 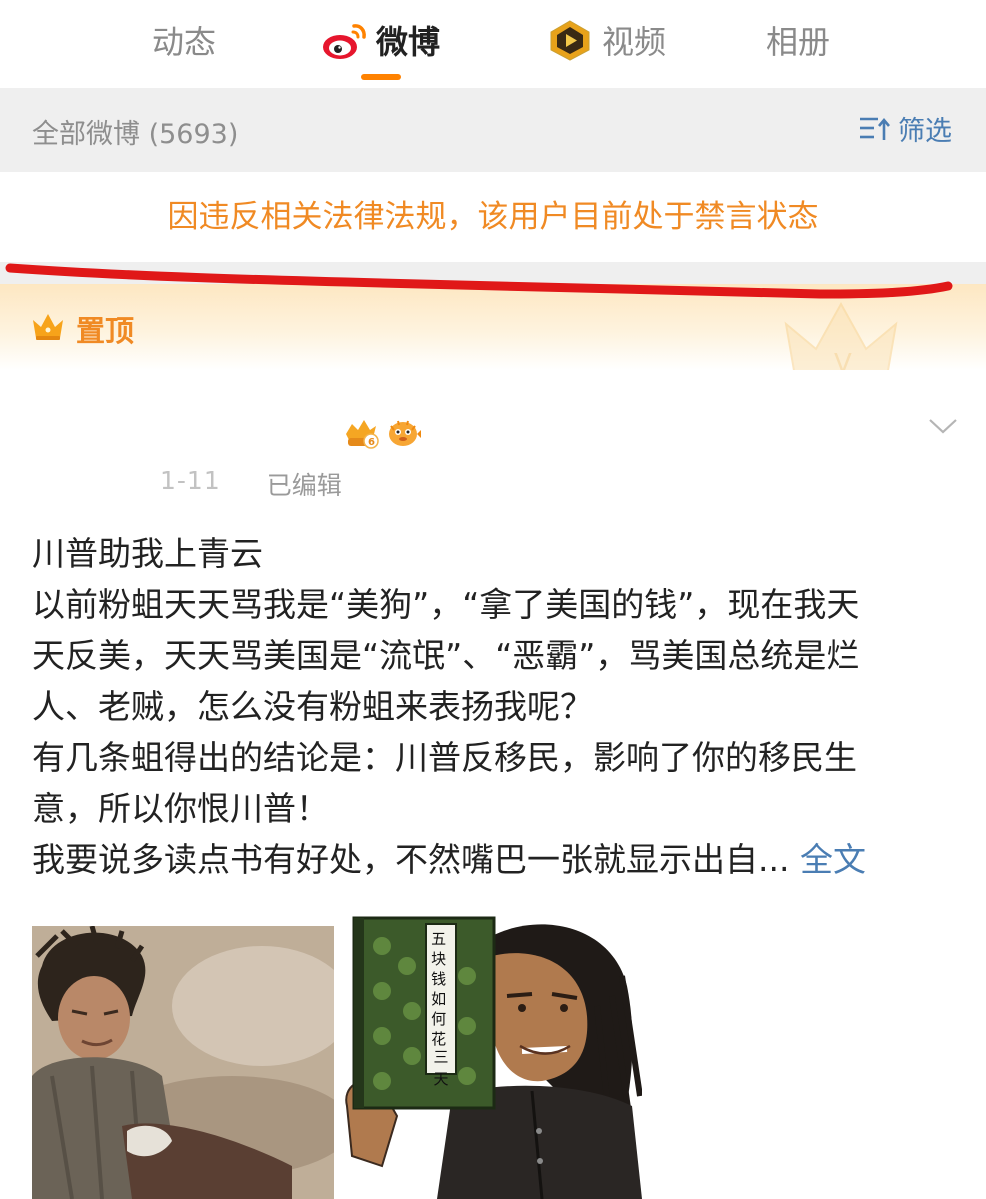 What do you see at coordinates (361, 433) in the screenshot?
I see `vip-level-6-badge-icon: 6` at bounding box center [361, 433].